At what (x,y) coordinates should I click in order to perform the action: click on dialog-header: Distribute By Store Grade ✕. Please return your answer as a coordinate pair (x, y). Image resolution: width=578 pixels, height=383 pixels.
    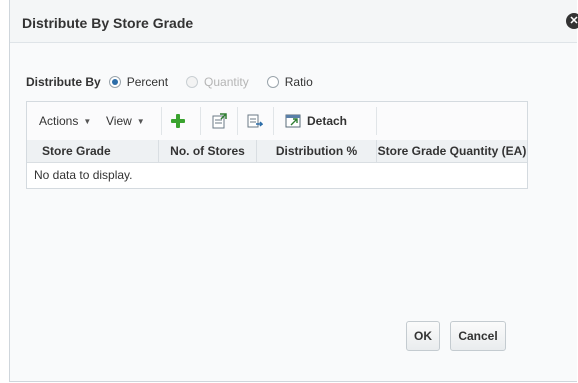
    Looking at the image, I should click on (294, 21).